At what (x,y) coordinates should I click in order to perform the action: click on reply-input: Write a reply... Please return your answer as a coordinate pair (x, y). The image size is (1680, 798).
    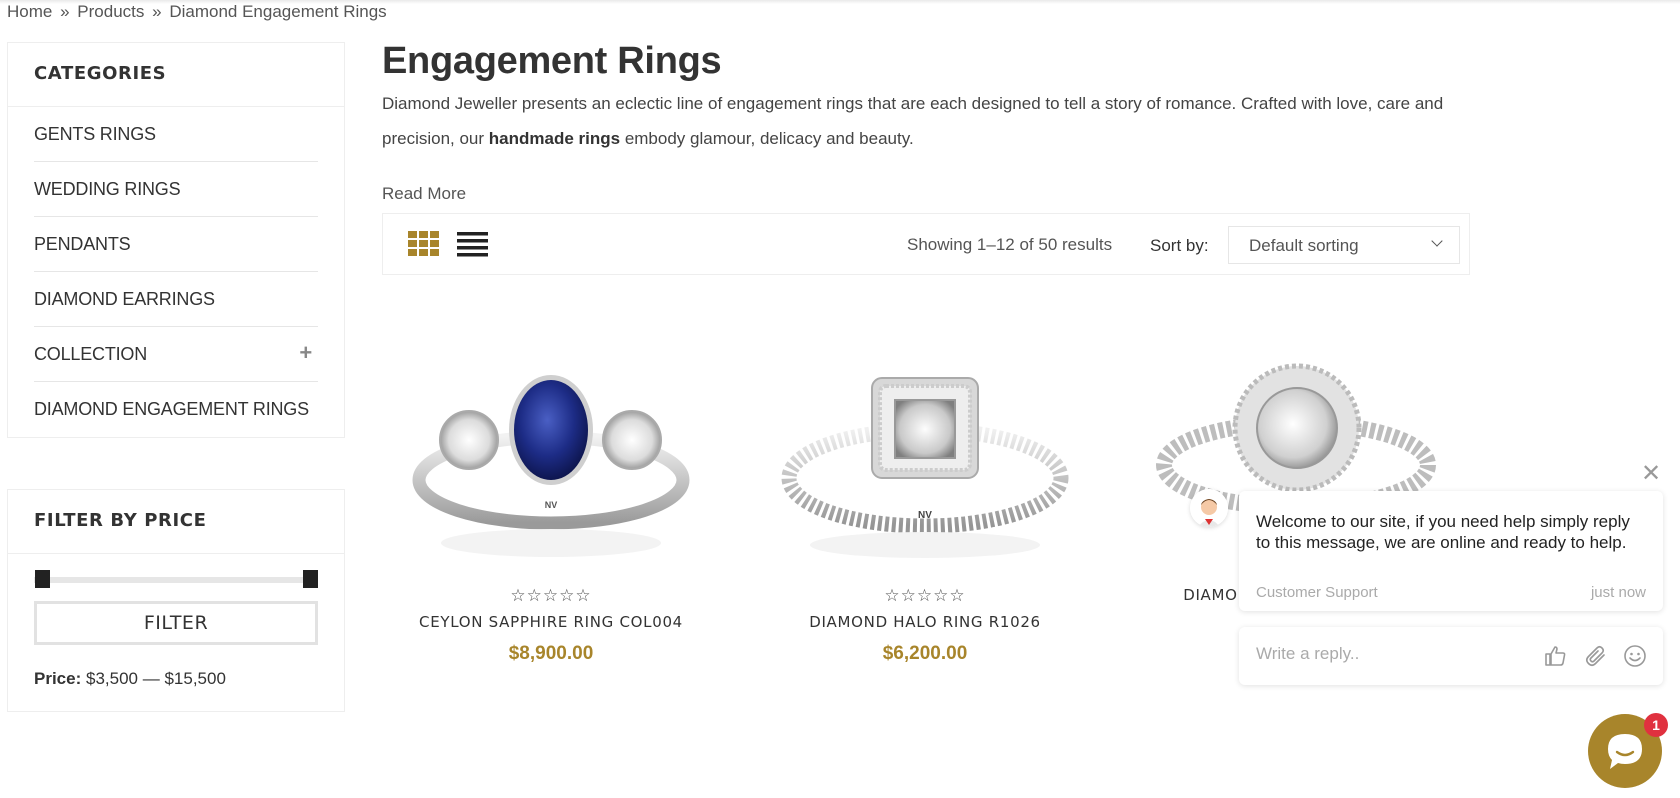
    Looking at the image, I should click on (1307, 654).